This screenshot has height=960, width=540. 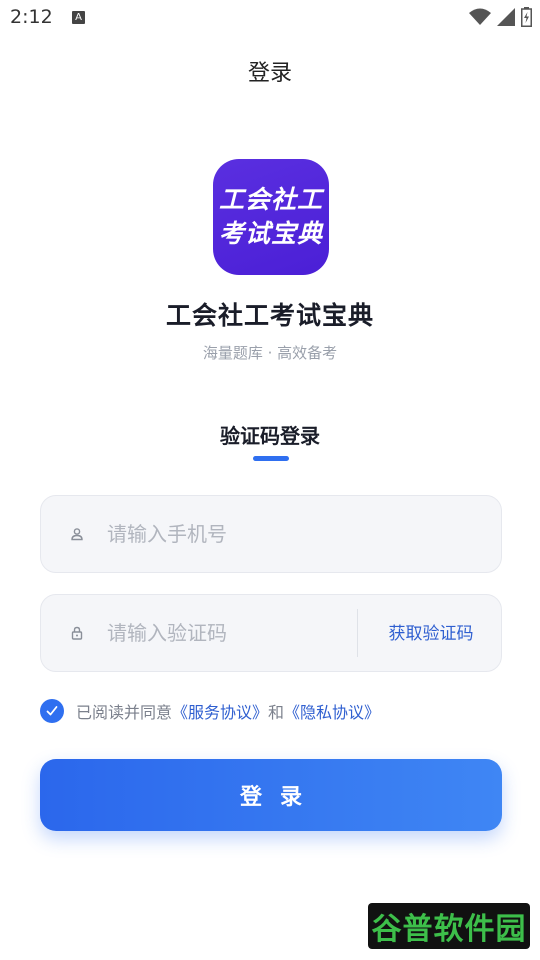 What do you see at coordinates (506, 17) in the screenshot?
I see `signal-icon` at bounding box center [506, 17].